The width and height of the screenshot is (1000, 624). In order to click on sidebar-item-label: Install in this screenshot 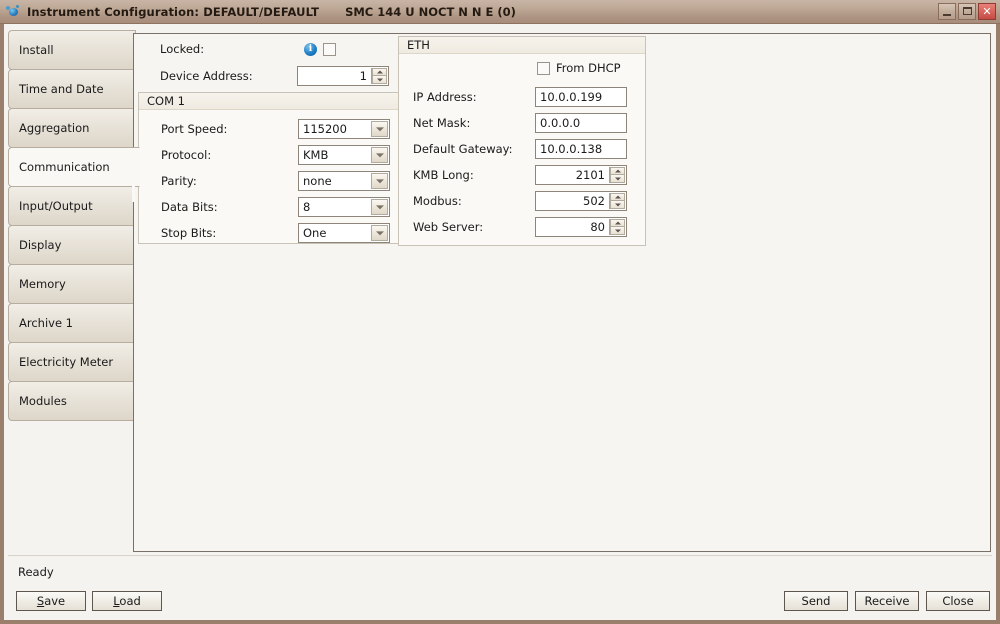, I will do `click(36, 50)`.